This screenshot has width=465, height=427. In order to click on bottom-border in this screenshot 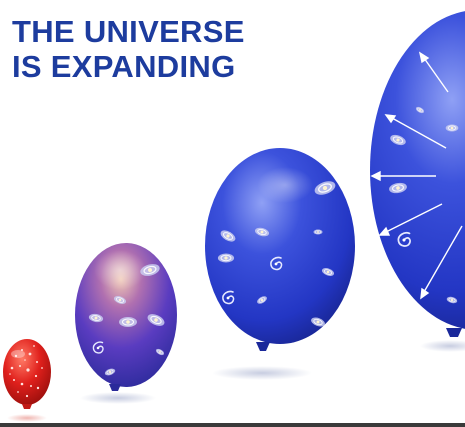, I will do `click(232, 425)`.